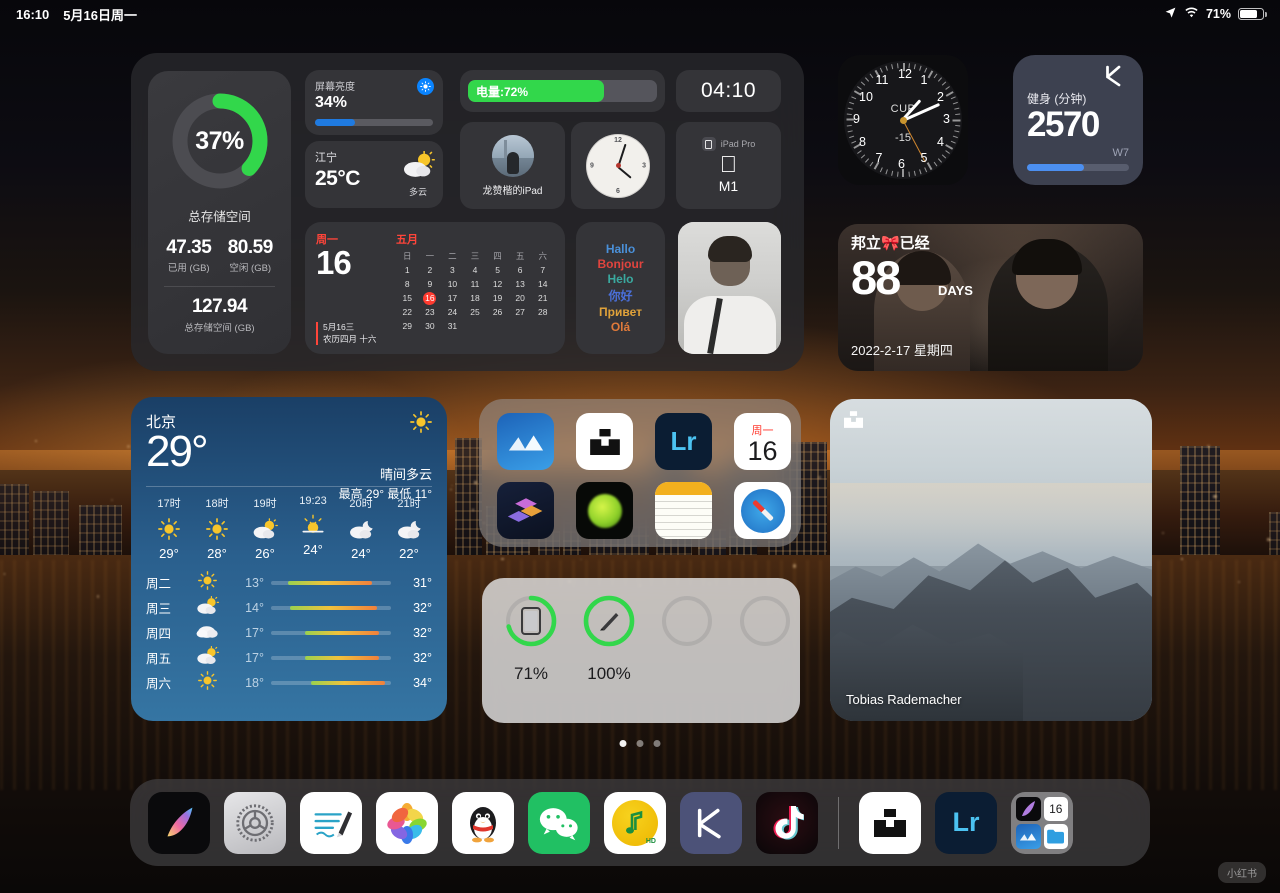 The height and width of the screenshot is (893, 1280). Describe the element at coordinates (374, 122) in the screenshot. I see `brightness-slider` at that location.